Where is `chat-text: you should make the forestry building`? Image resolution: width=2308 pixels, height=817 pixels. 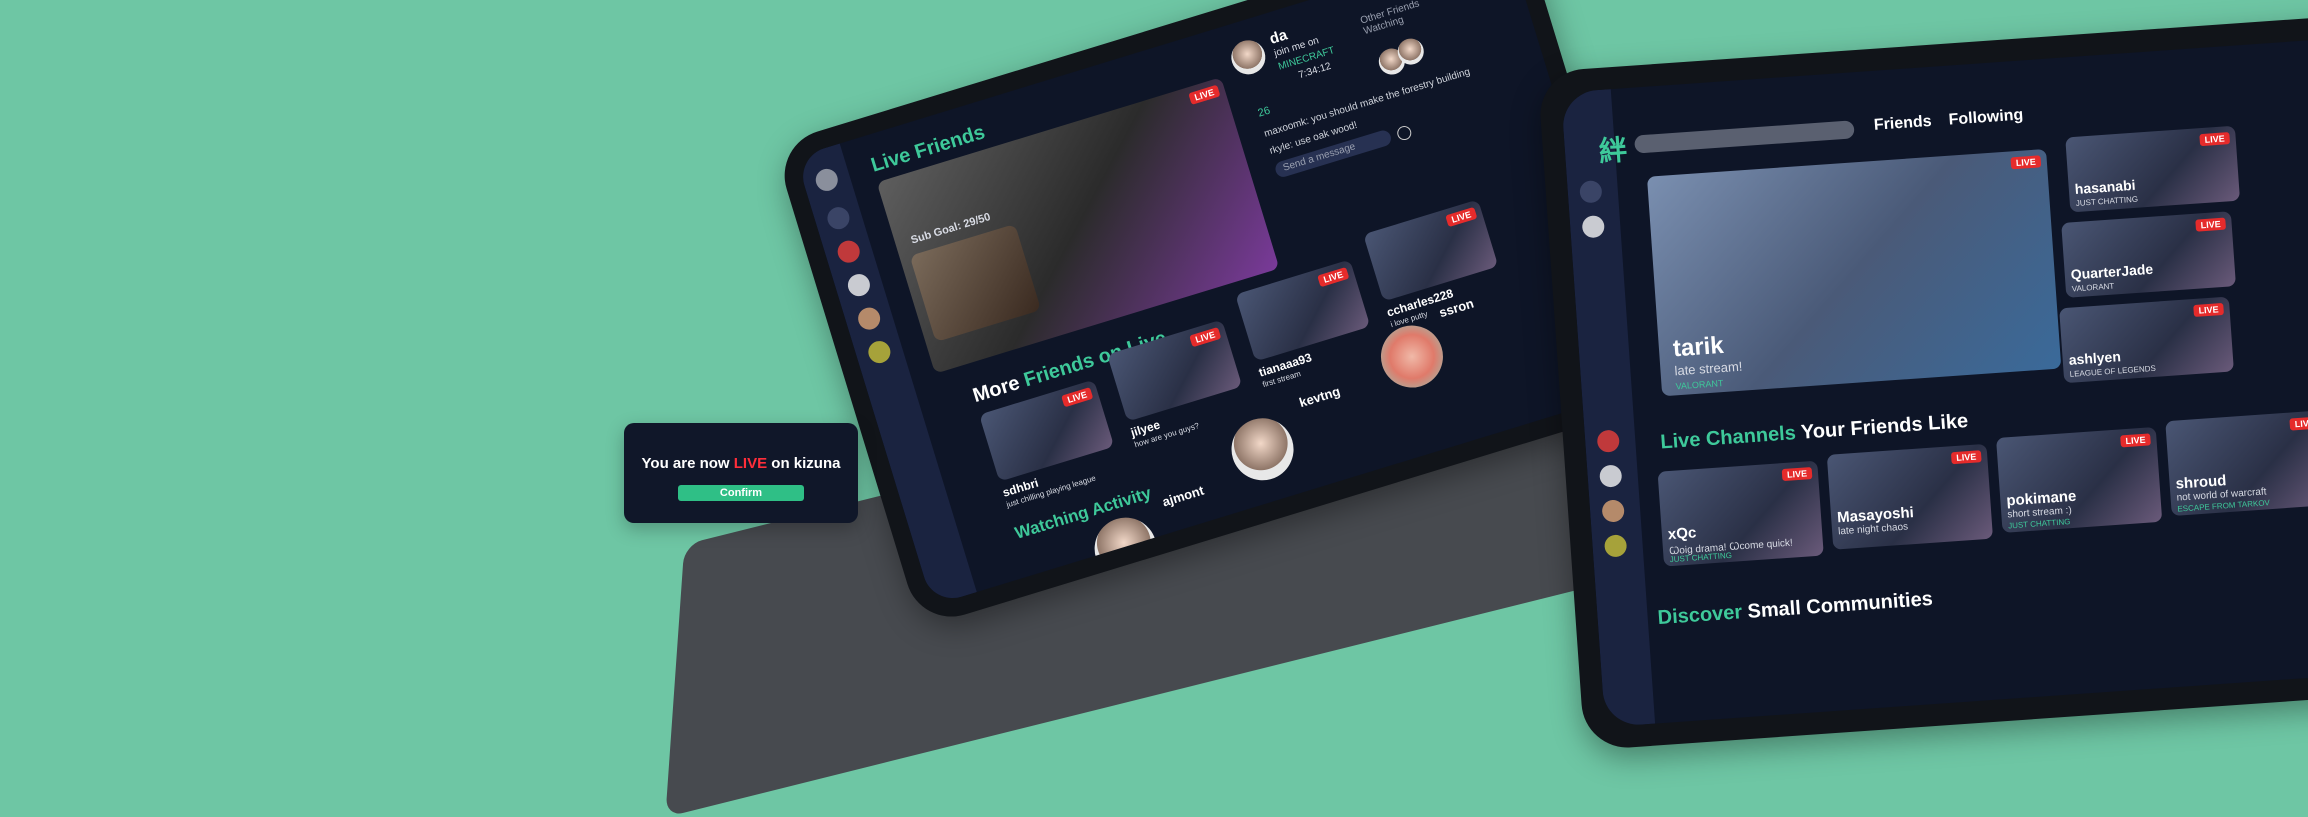
chat-text: you should make the forestry building is located at coordinates (1390, 96).